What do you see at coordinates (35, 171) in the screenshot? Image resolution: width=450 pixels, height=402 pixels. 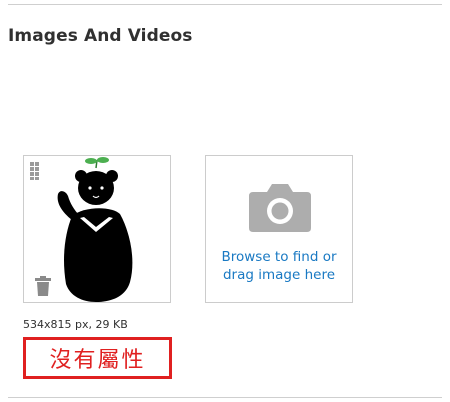 I see `drag-handle-icon` at bounding box center [35, 171].